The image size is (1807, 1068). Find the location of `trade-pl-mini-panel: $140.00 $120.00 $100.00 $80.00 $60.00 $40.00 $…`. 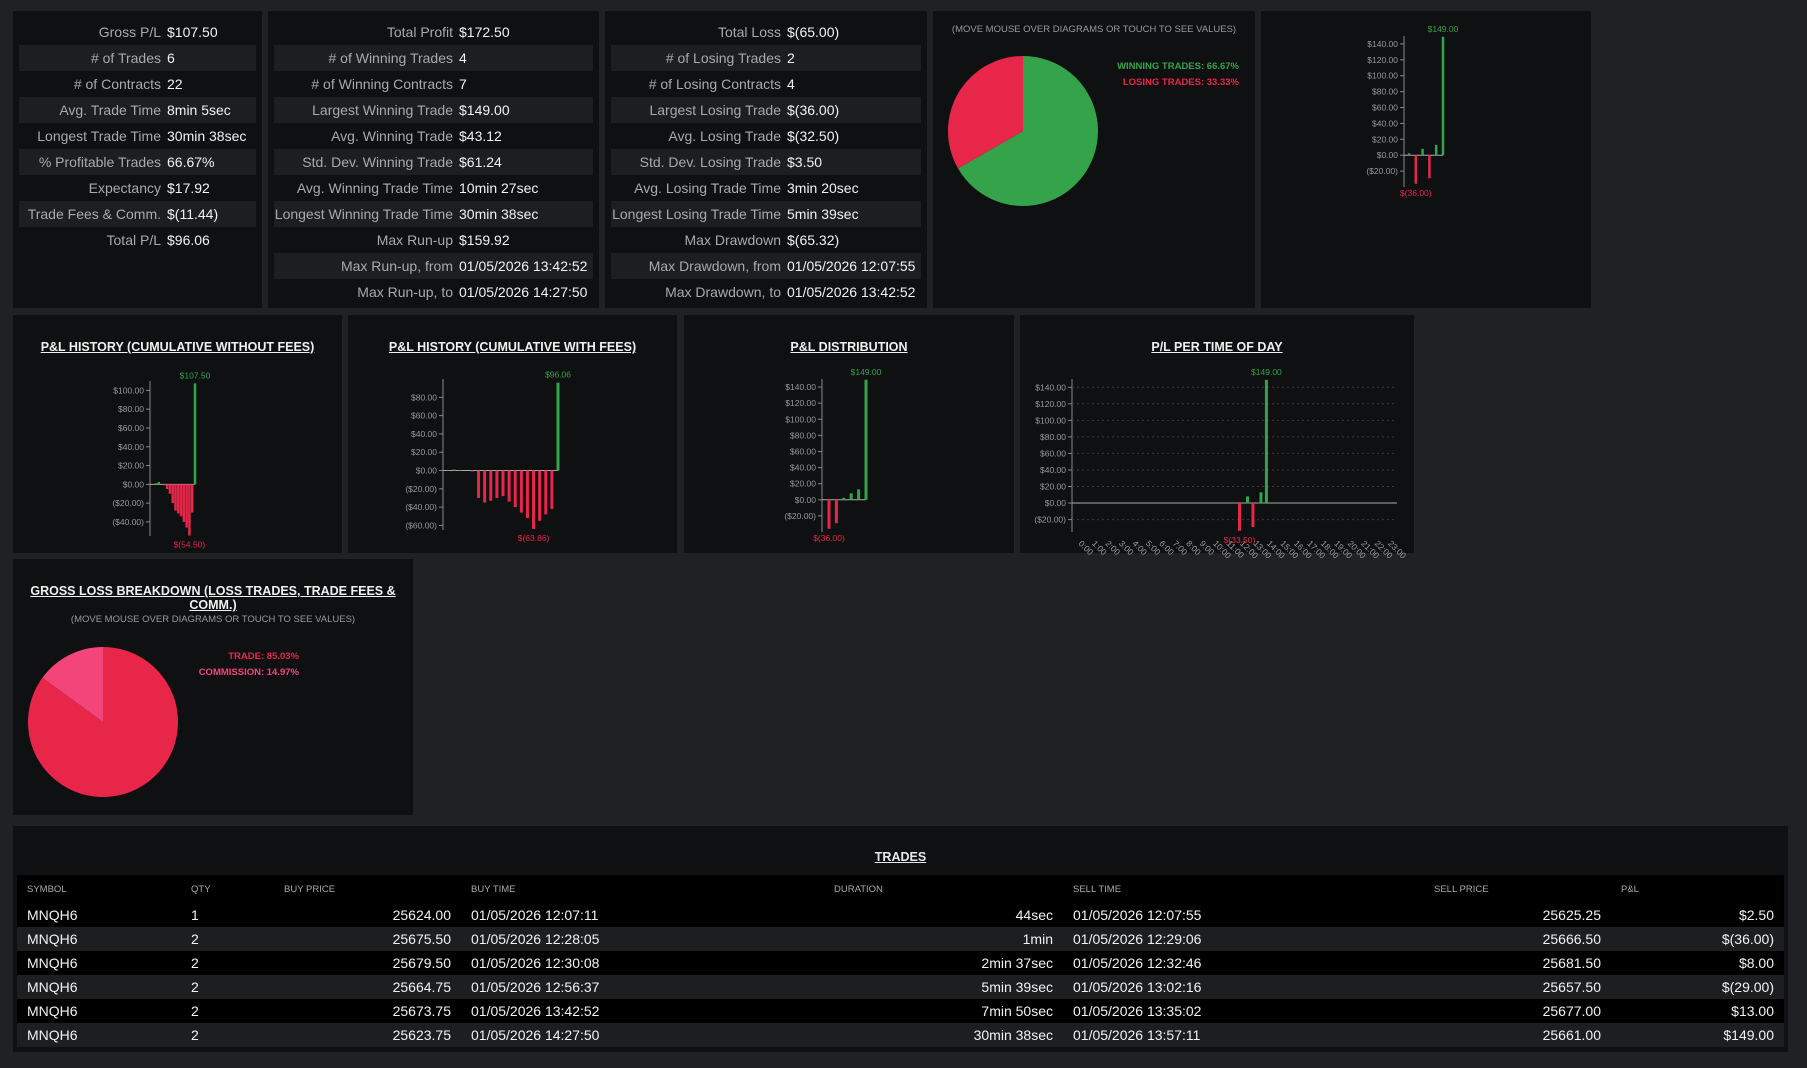

trade-pl-mini-panel: $140.00 $120.00 $100.00 $80.00 $60.00 $40.00 $… is located at coordinates (1426, 159).